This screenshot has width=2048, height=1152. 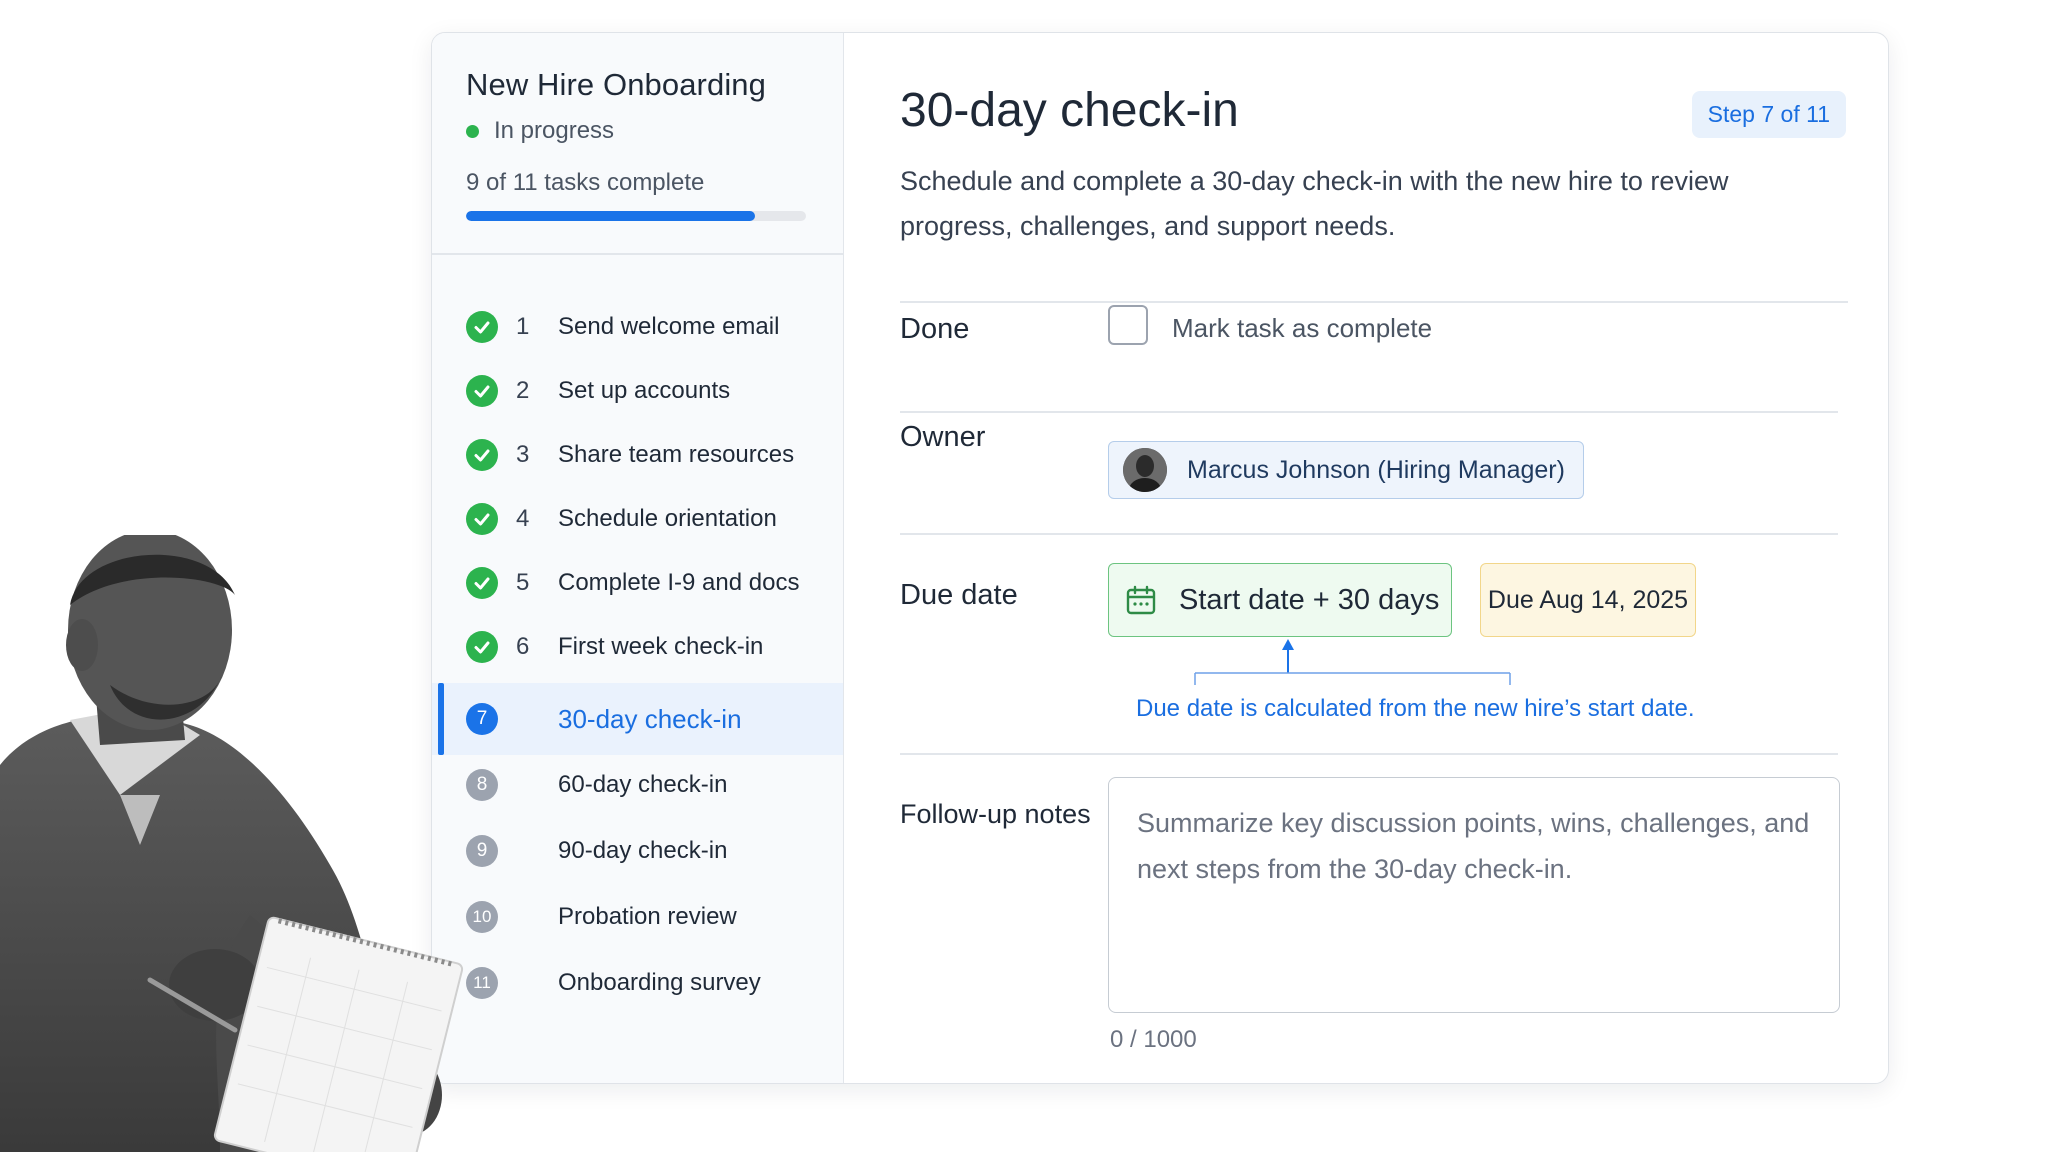 I want to click on sidebar-divider, so click(x=637, y=254).